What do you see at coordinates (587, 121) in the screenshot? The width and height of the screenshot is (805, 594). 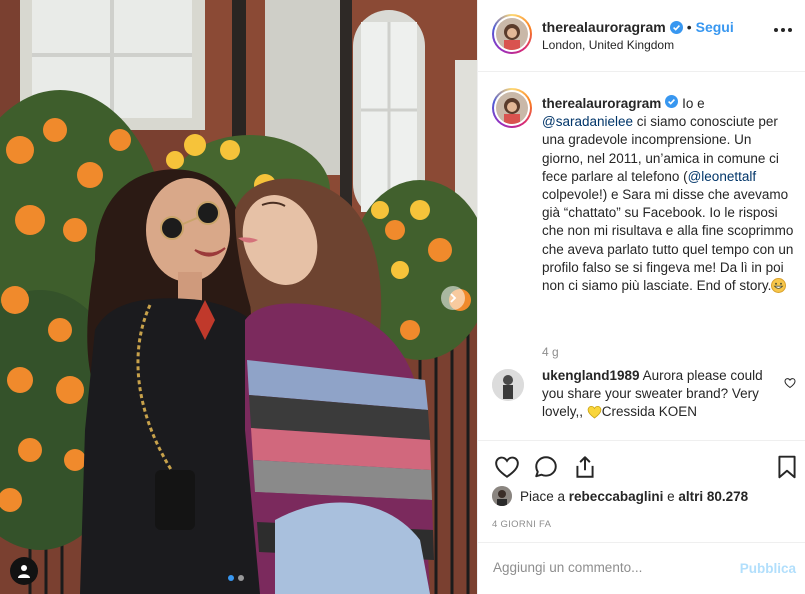 I see `caption-mention-saradanielee: @saradanielee` at bounding box center [587, 121].